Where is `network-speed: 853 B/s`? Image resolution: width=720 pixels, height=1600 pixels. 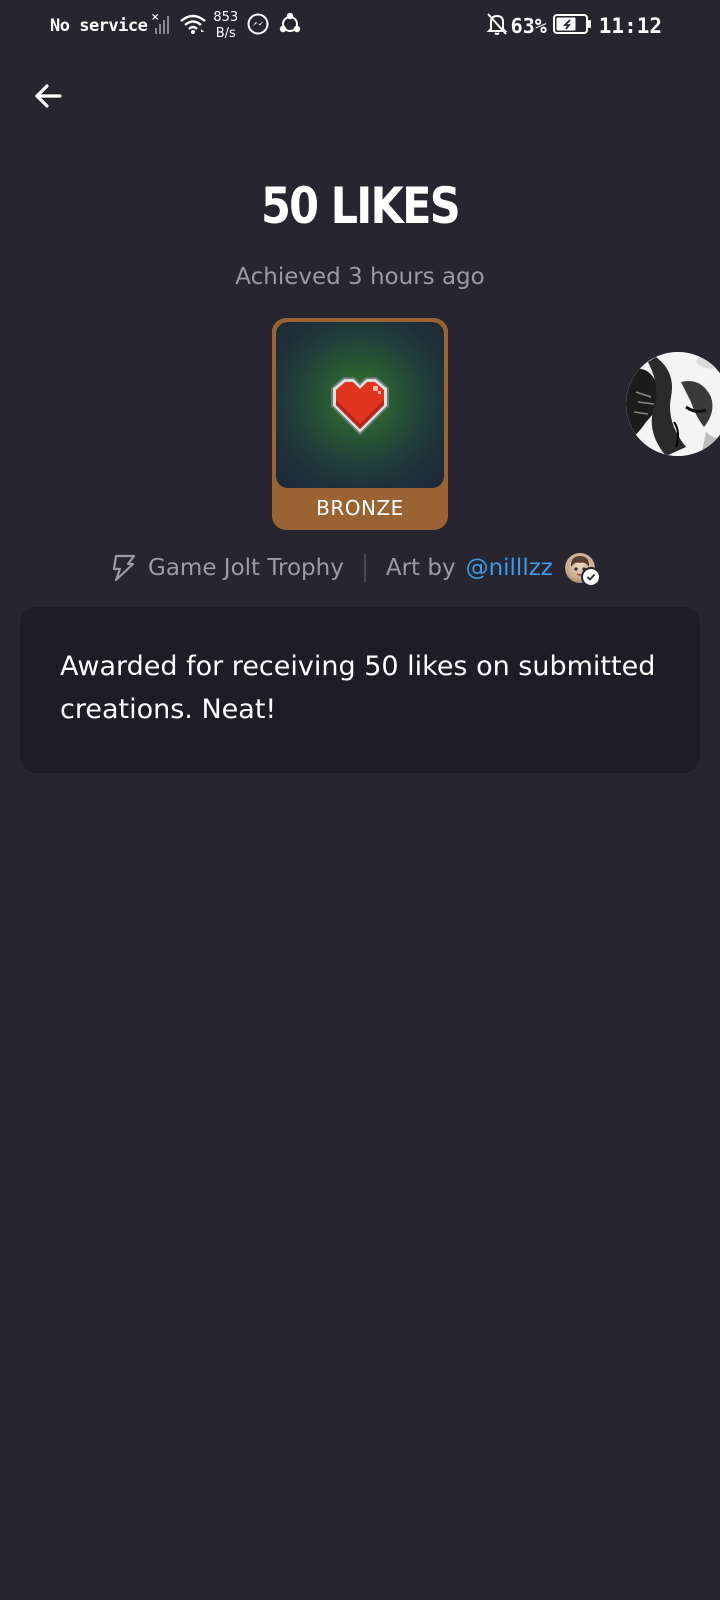 network-speed: 853 B/s is located at coordinates (225, 26).